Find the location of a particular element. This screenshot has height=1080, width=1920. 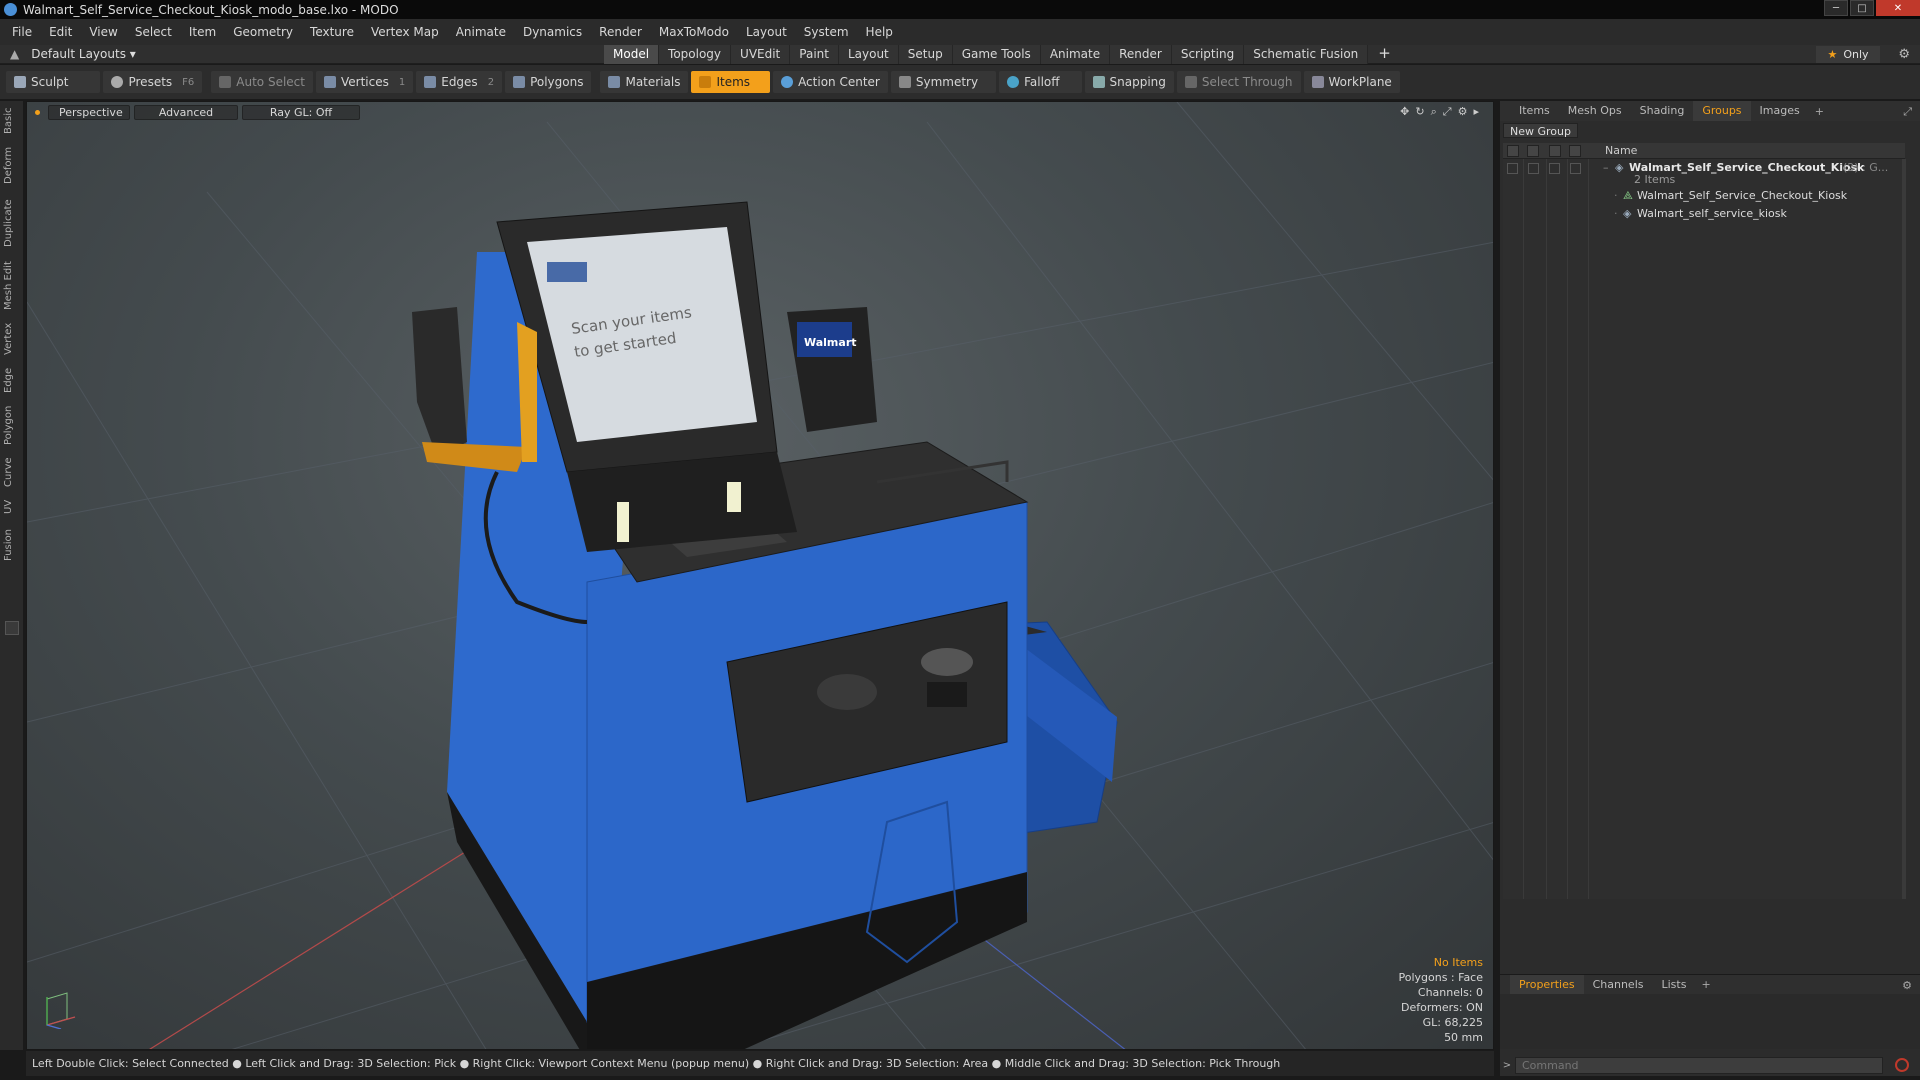

menu-vertex-map: Vertex Map is located at coordinates (405, 32).